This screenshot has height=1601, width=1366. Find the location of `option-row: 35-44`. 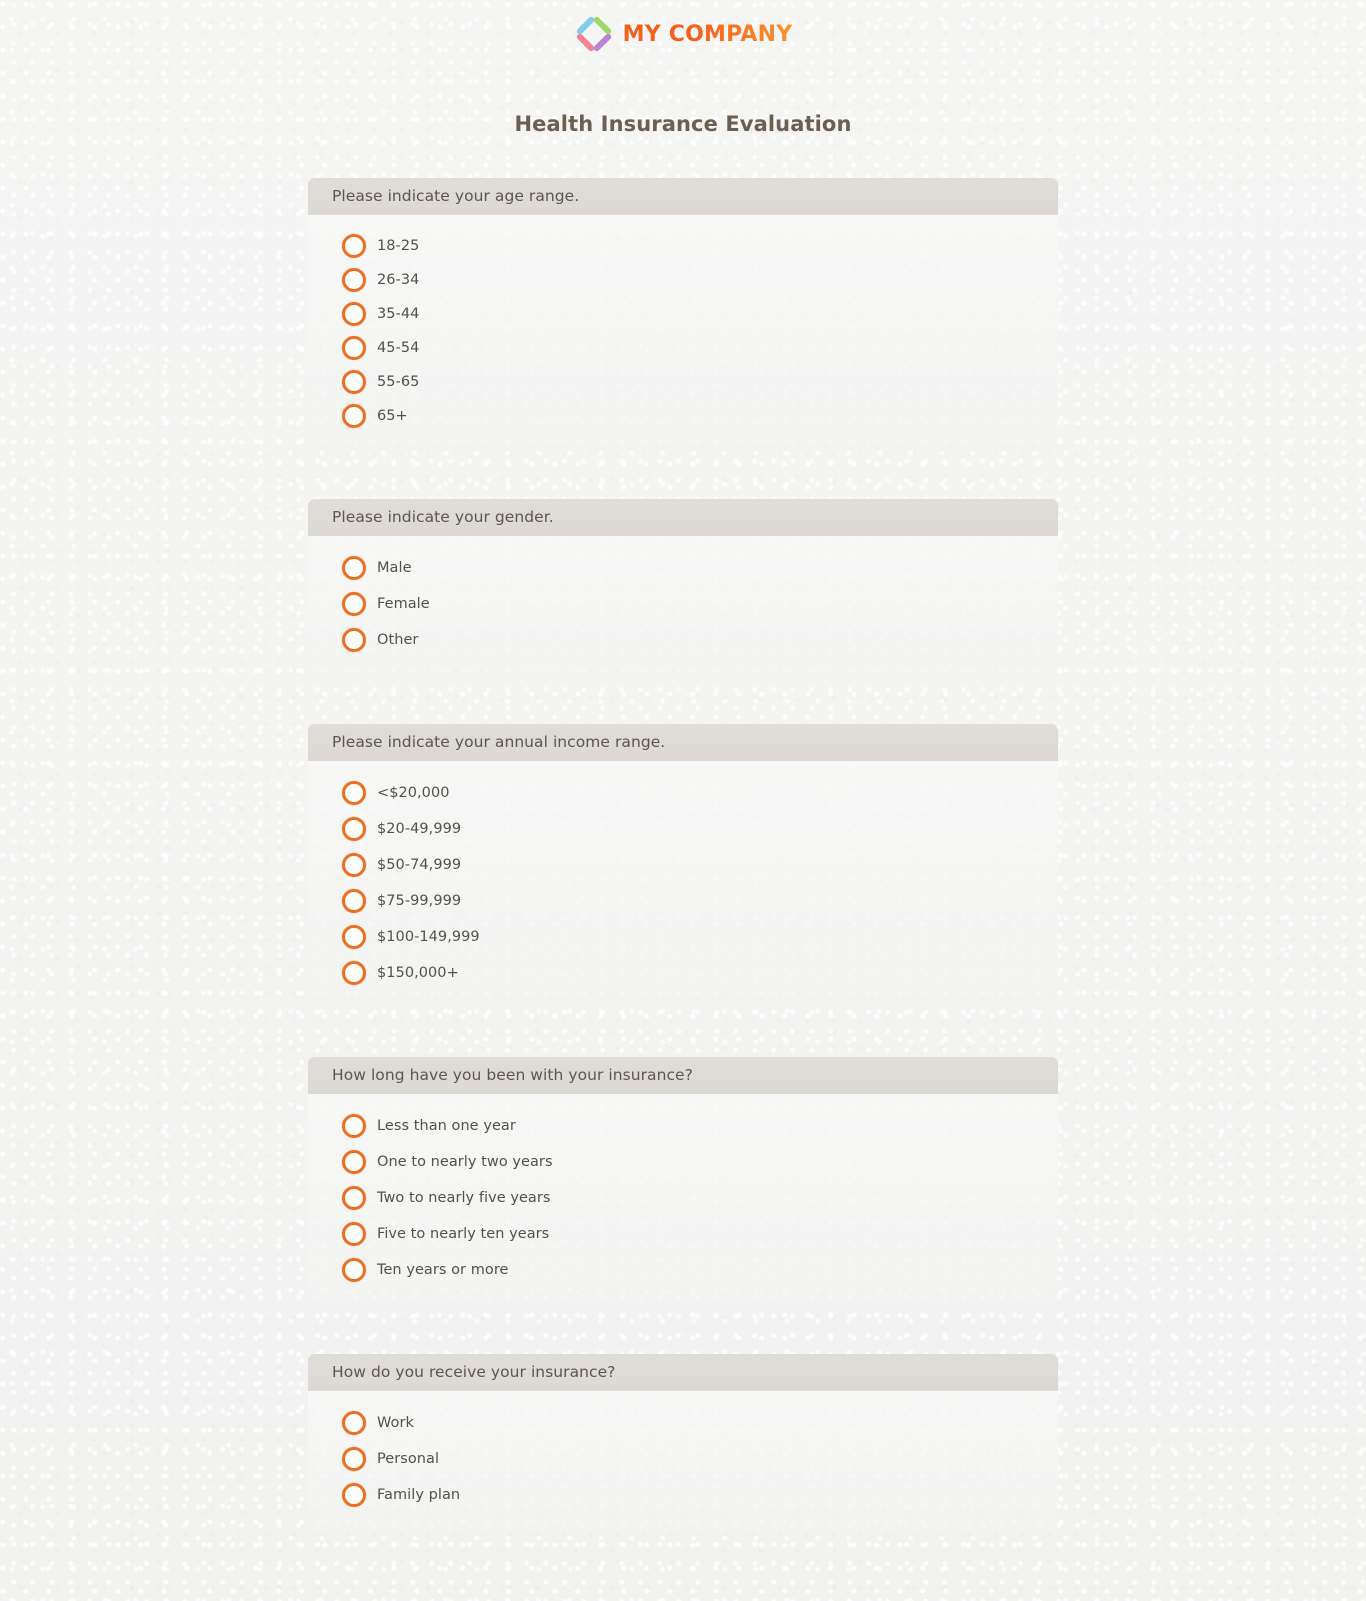

option-row: 35-44 is located at coordinates (683, 314).